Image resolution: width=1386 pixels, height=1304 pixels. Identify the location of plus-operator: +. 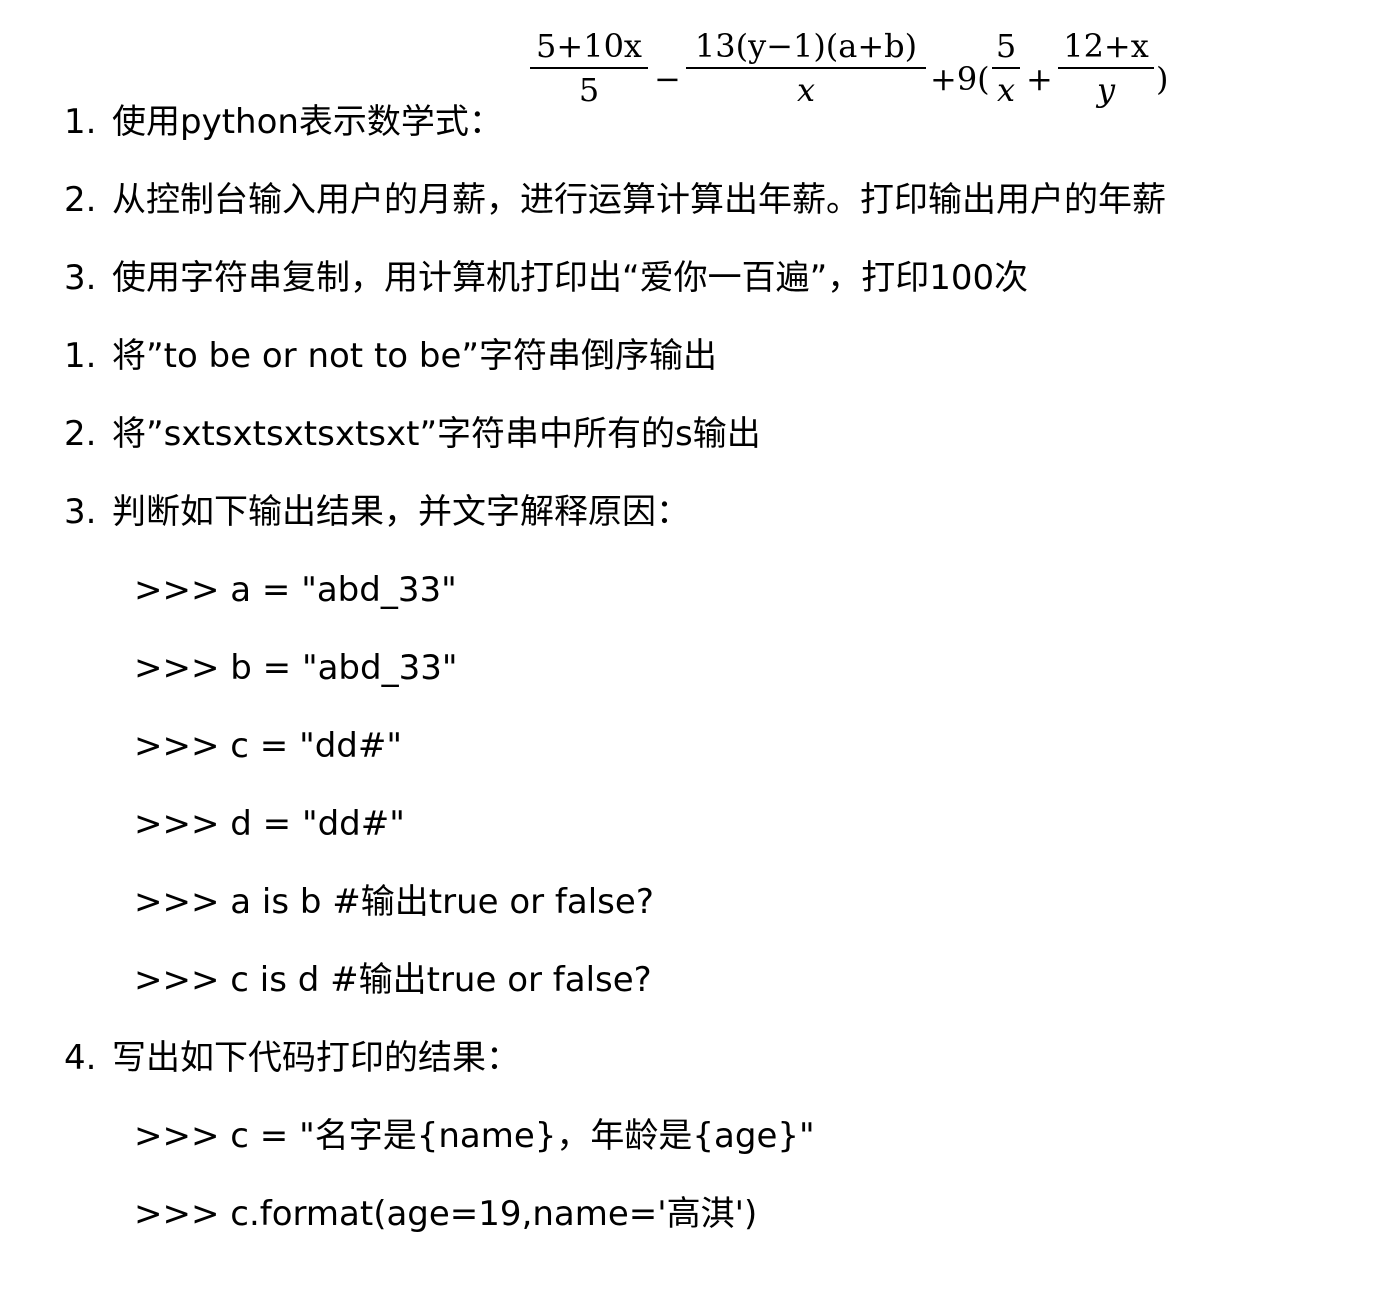
(1039, 79).